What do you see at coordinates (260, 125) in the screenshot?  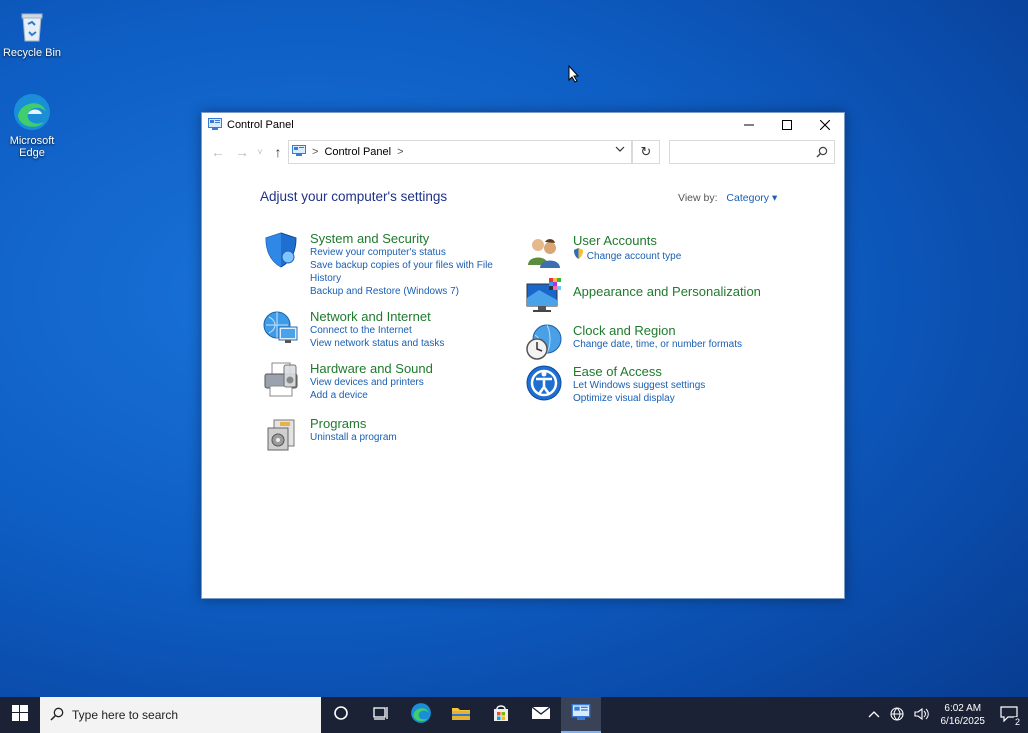 I see `window-title: Control Panel` at bounding box center [260, 125].